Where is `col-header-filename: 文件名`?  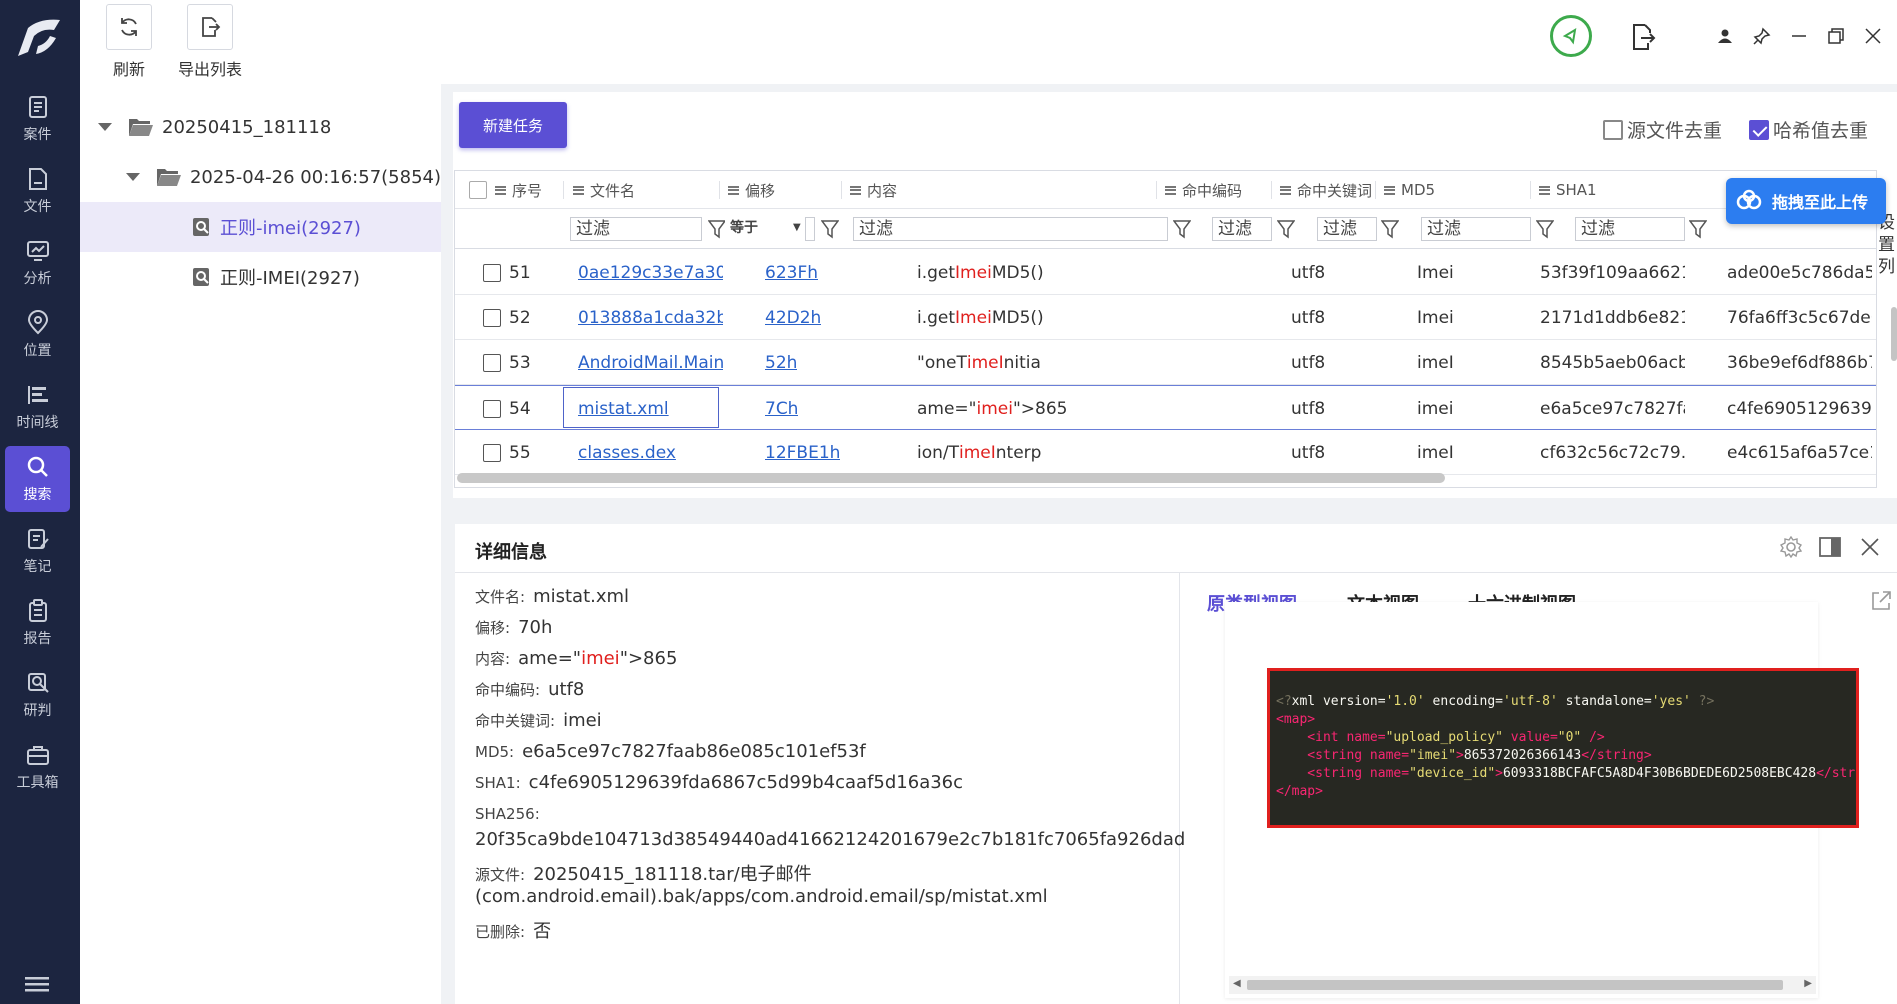 col-header-filename: 文件名 is located at coordinates (604, 190).